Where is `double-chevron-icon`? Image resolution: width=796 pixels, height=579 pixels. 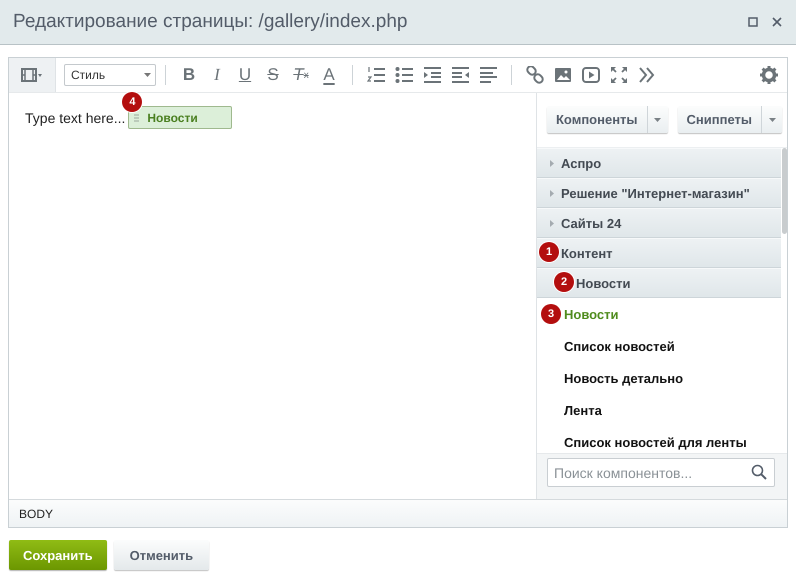
double-chevron-icon is located at coordinates (647, 75).